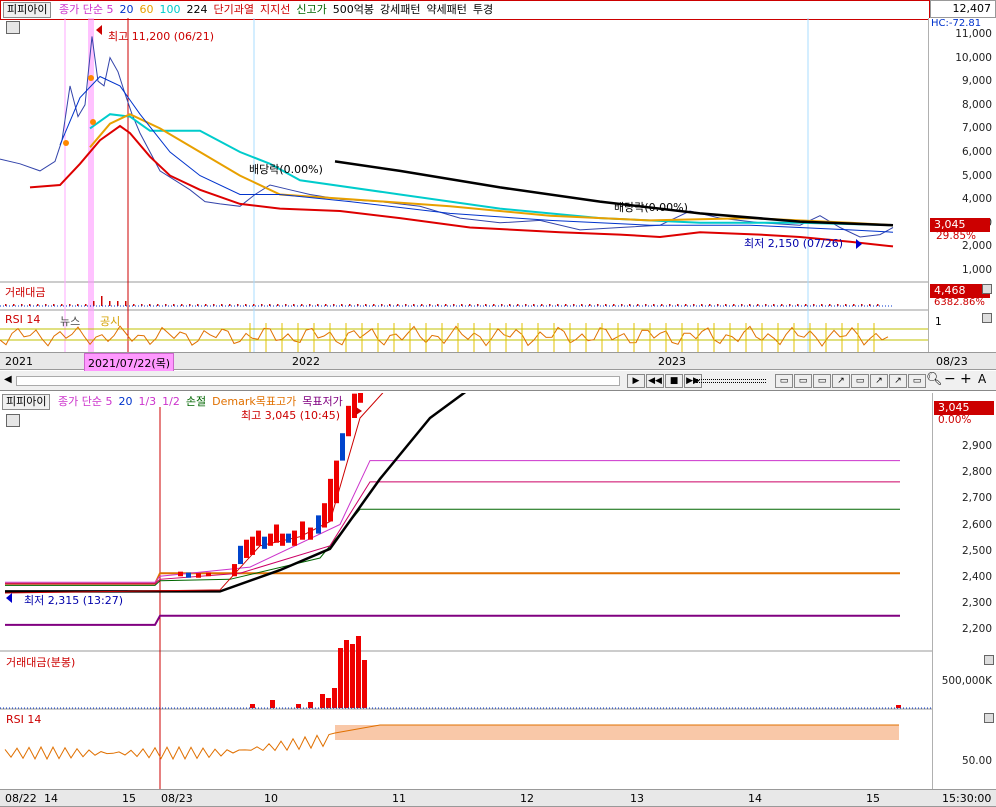 The image size is (996, 807). I want to click on top-legend-item: 종가 단순 5, so click(86, 10).